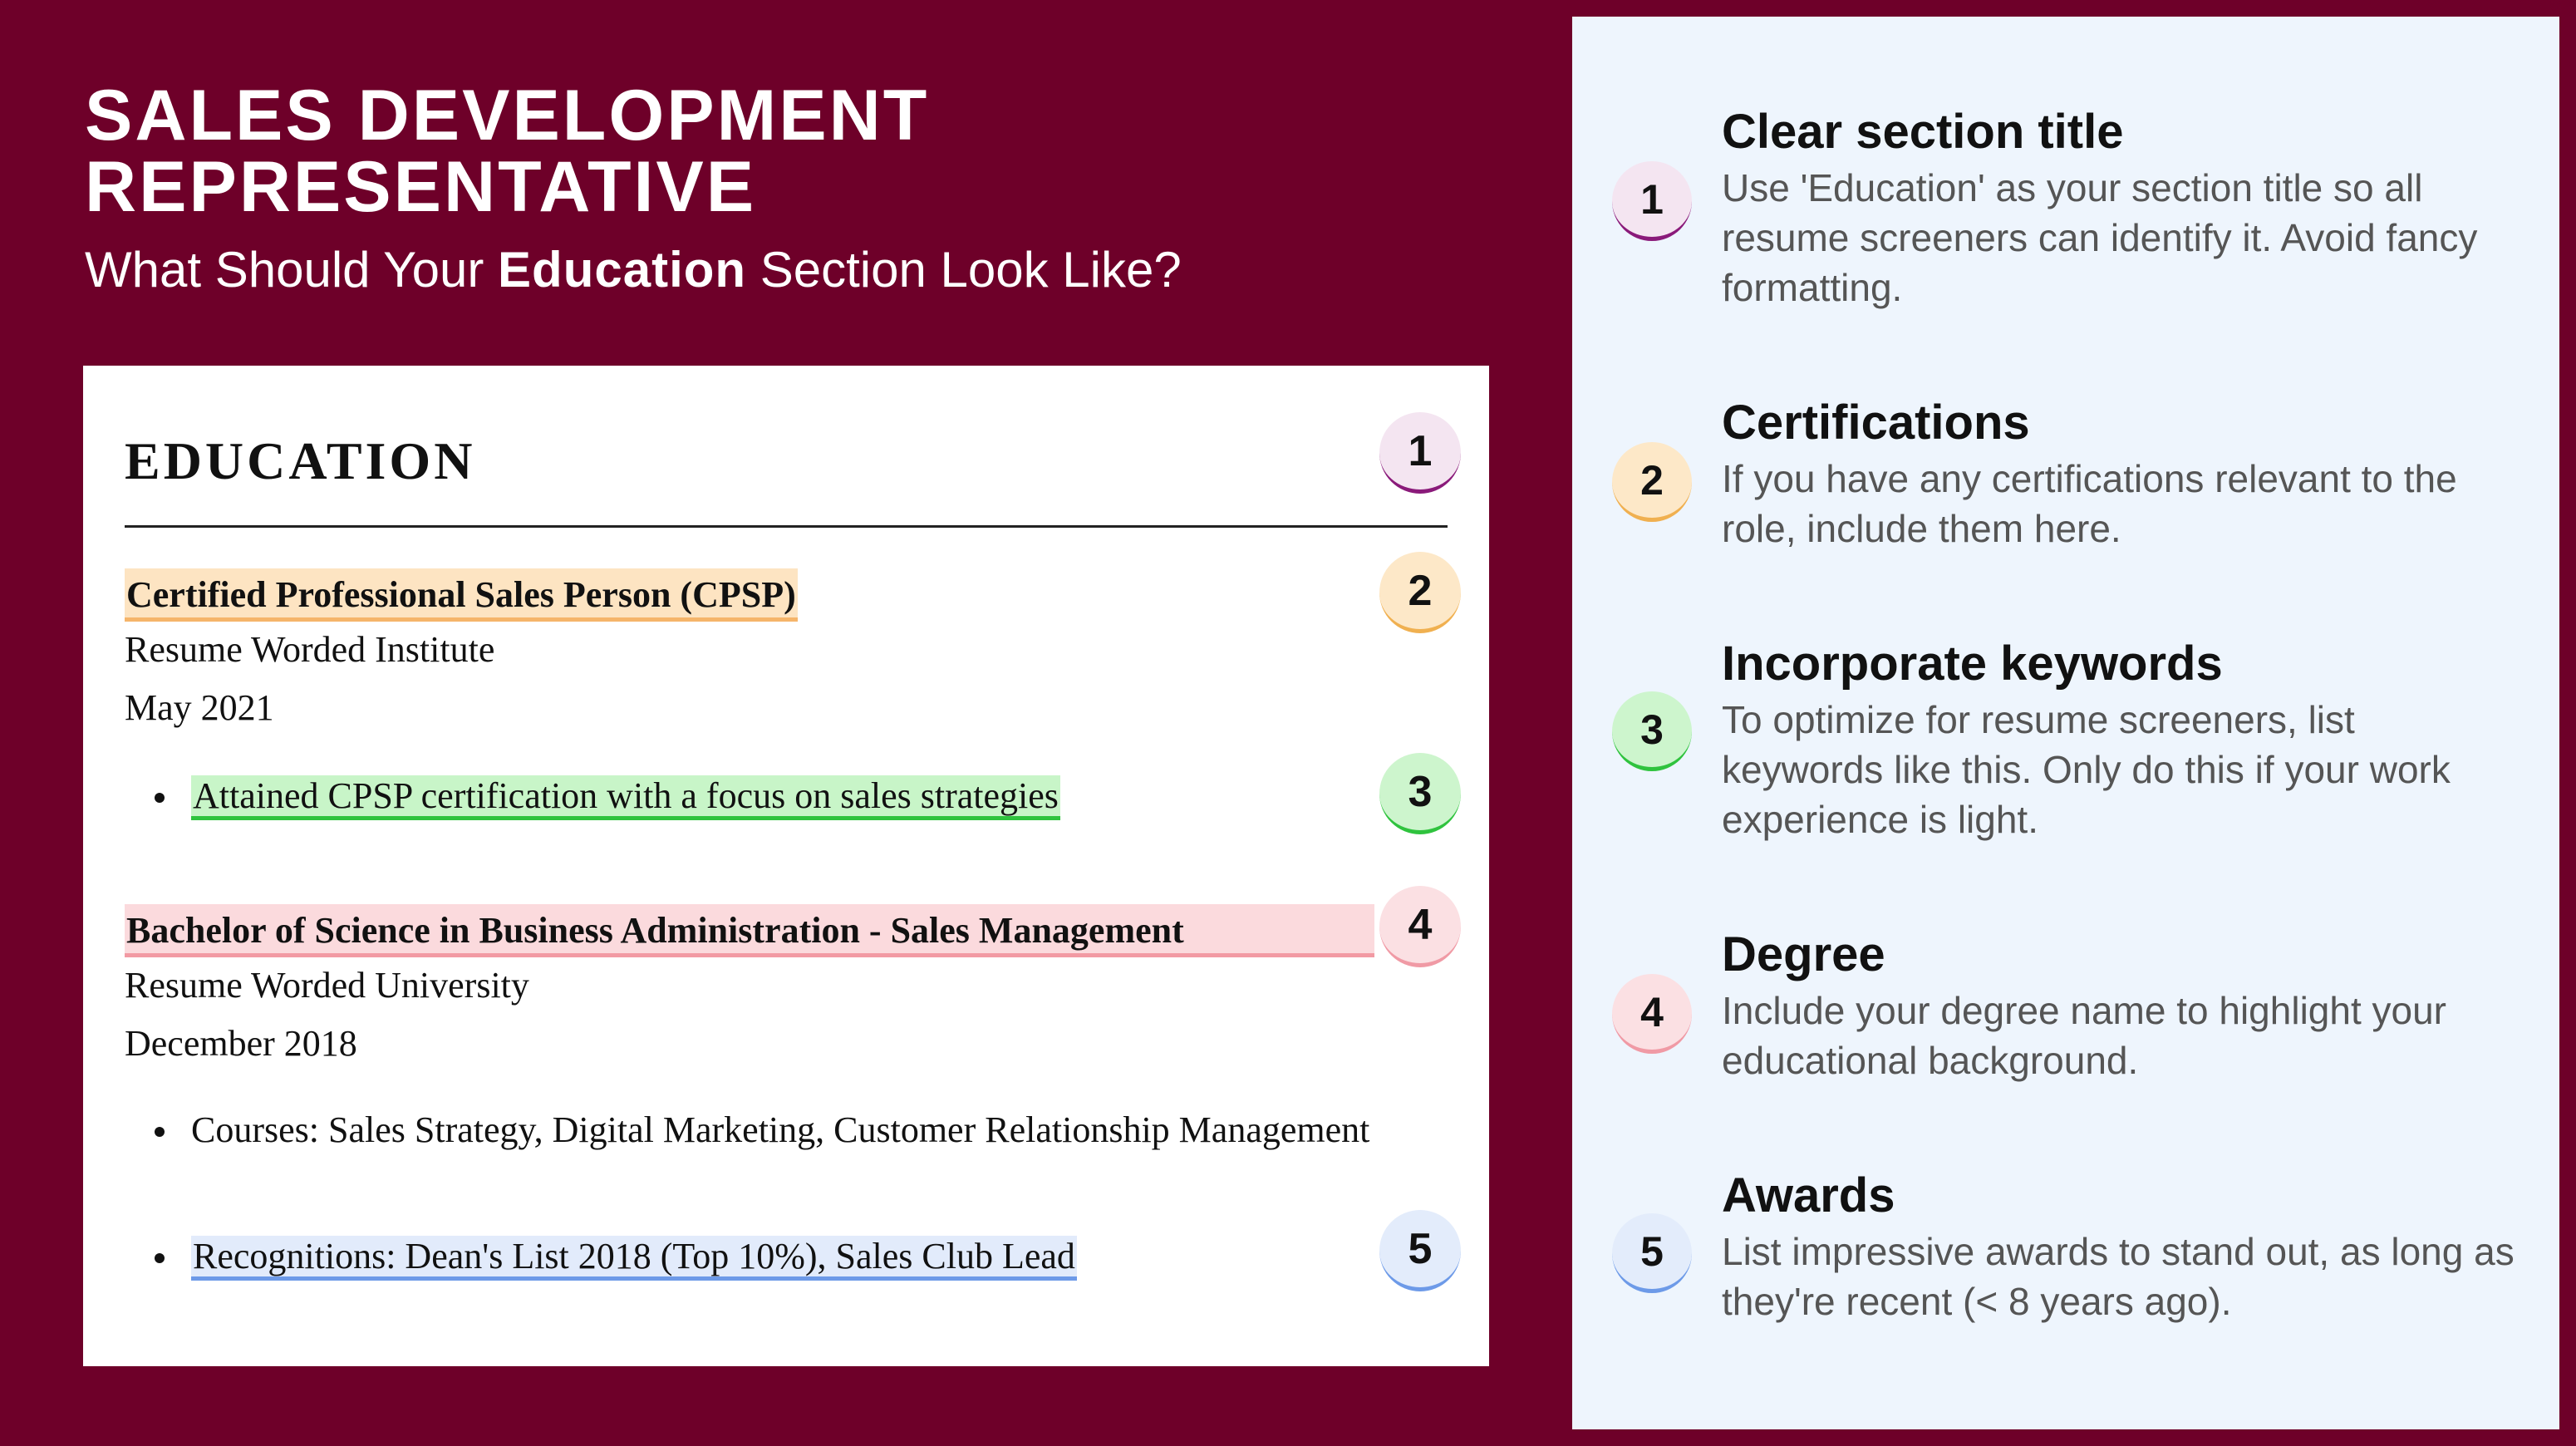 The height and width of the screenshot is (1446, 2576). Describe the element at coordinates (1420, 926) in the screenshot. I see `badge-4: 4` at that location.